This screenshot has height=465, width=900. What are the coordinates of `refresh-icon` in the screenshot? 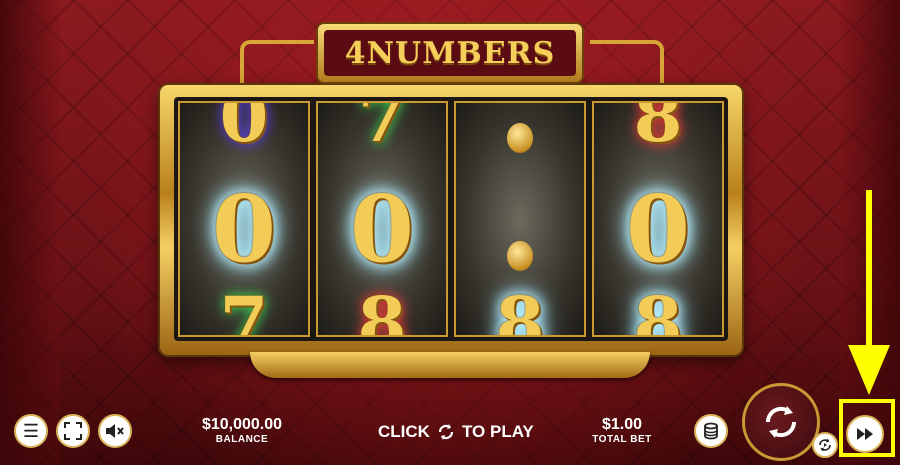 It's located at (446, 432).